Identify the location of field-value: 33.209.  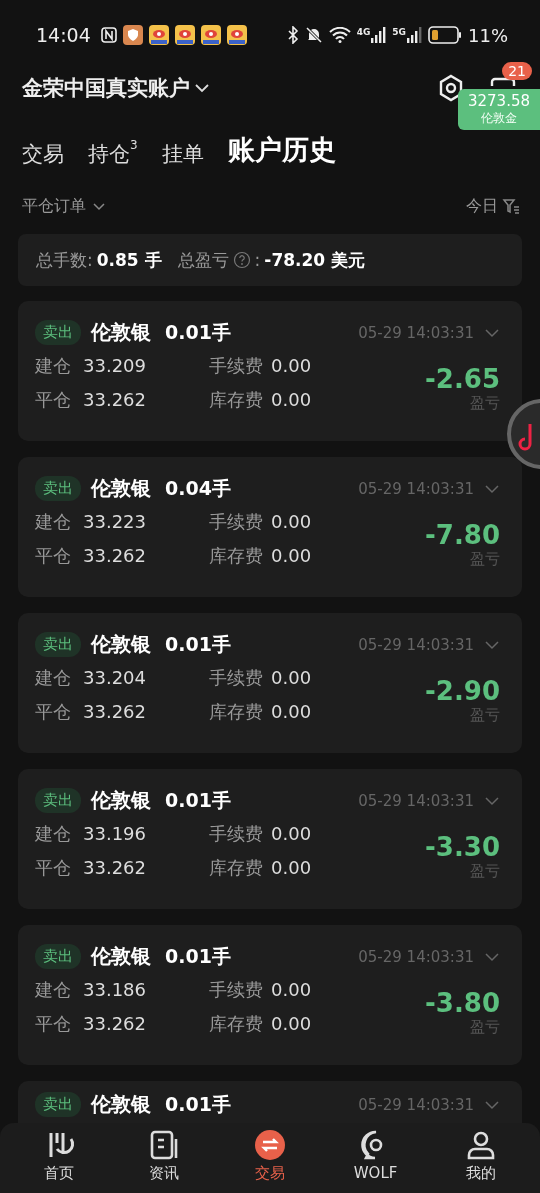
(115, 365).